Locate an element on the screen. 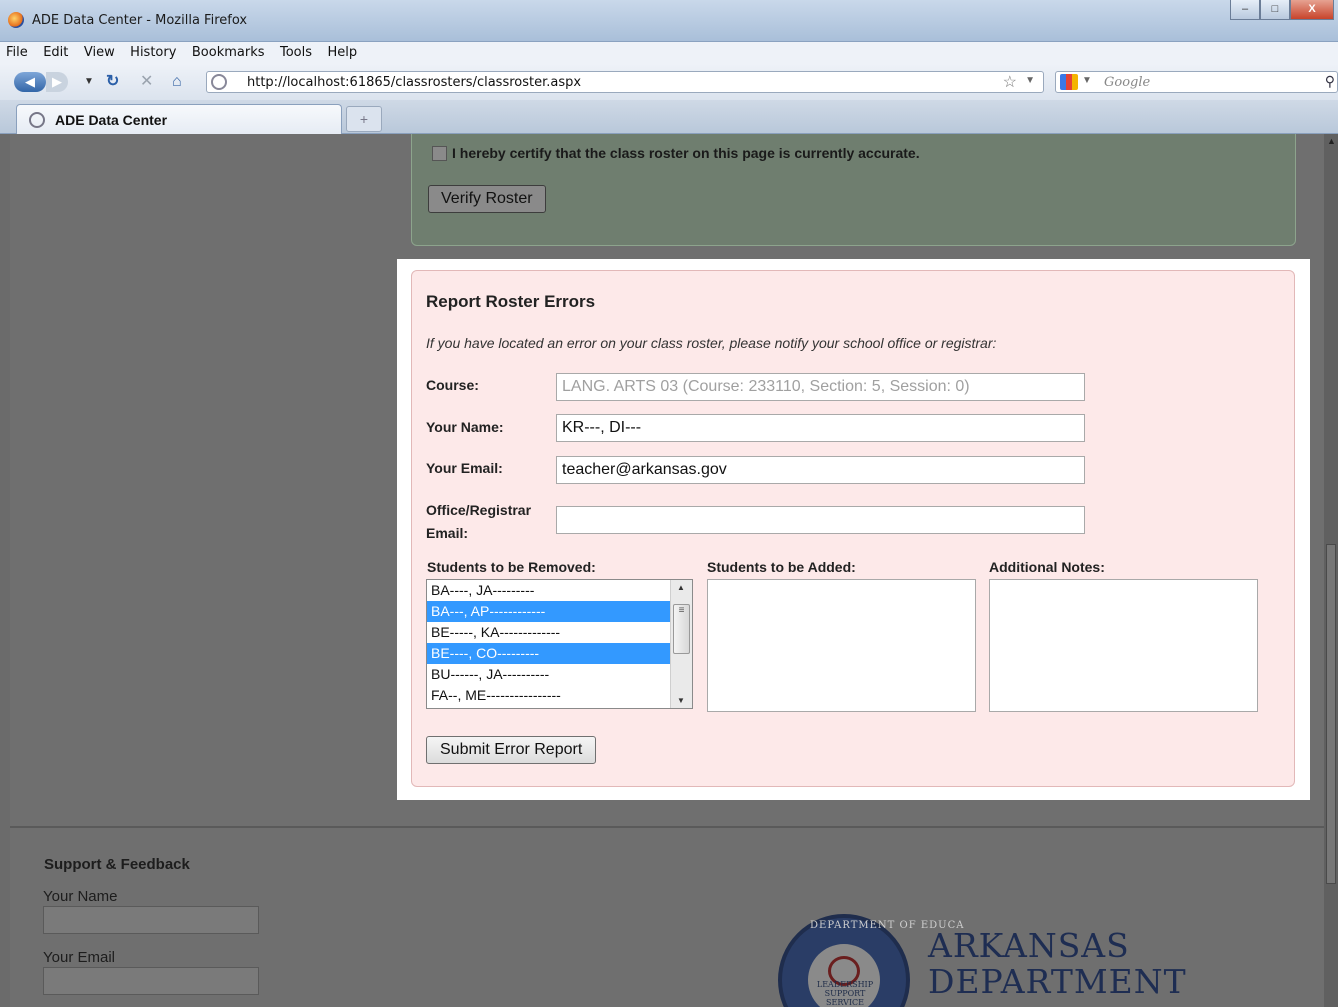 The width and height of the screenshot is (1338, 1007). minimize-button: – is located at coordinates (1245, 10).